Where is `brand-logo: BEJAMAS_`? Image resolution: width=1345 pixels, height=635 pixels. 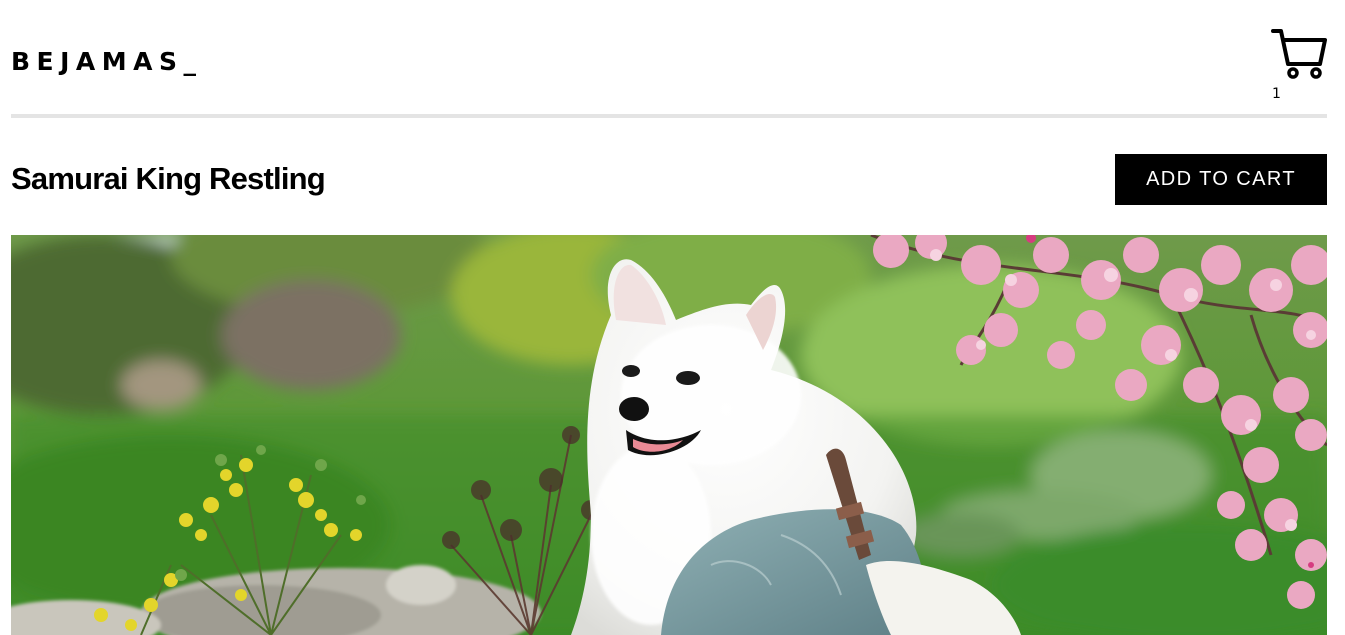 brand-logo: BEJAMAS_ is located at coordinates (107, 60).